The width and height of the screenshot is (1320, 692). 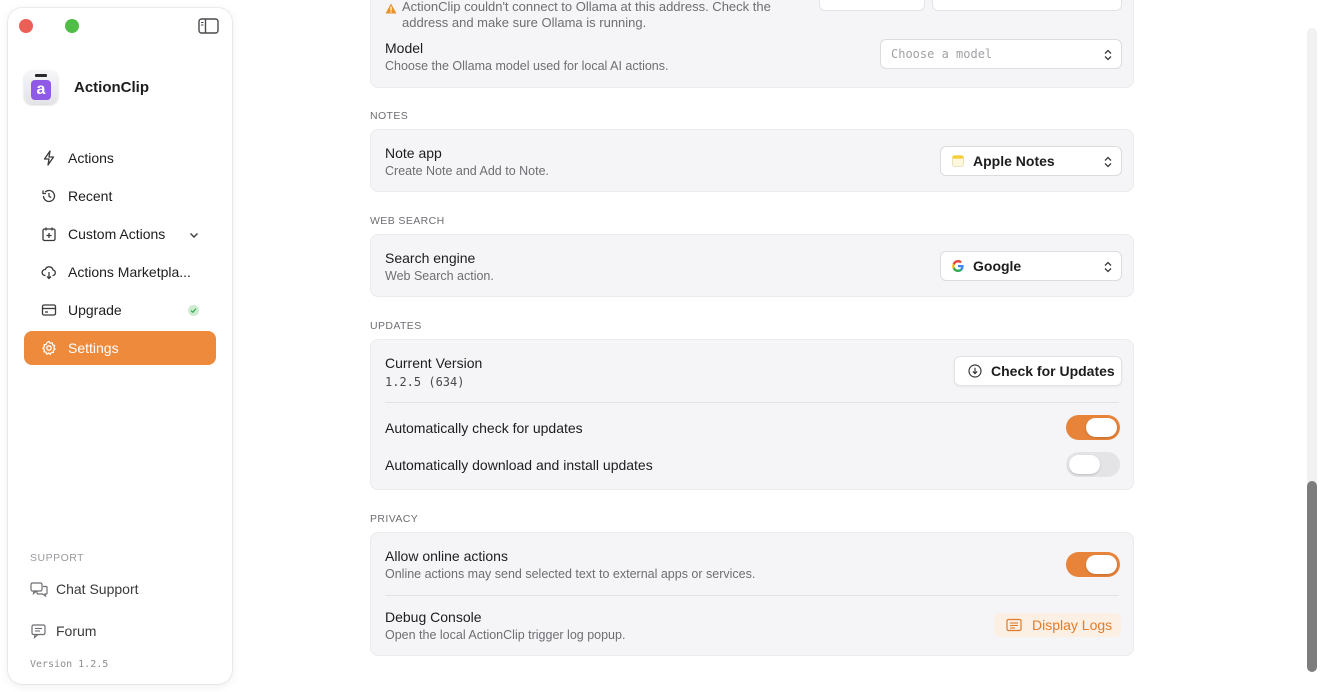 I want to click on sidebar-item-actions: Actions, so click(x=120, y=158).